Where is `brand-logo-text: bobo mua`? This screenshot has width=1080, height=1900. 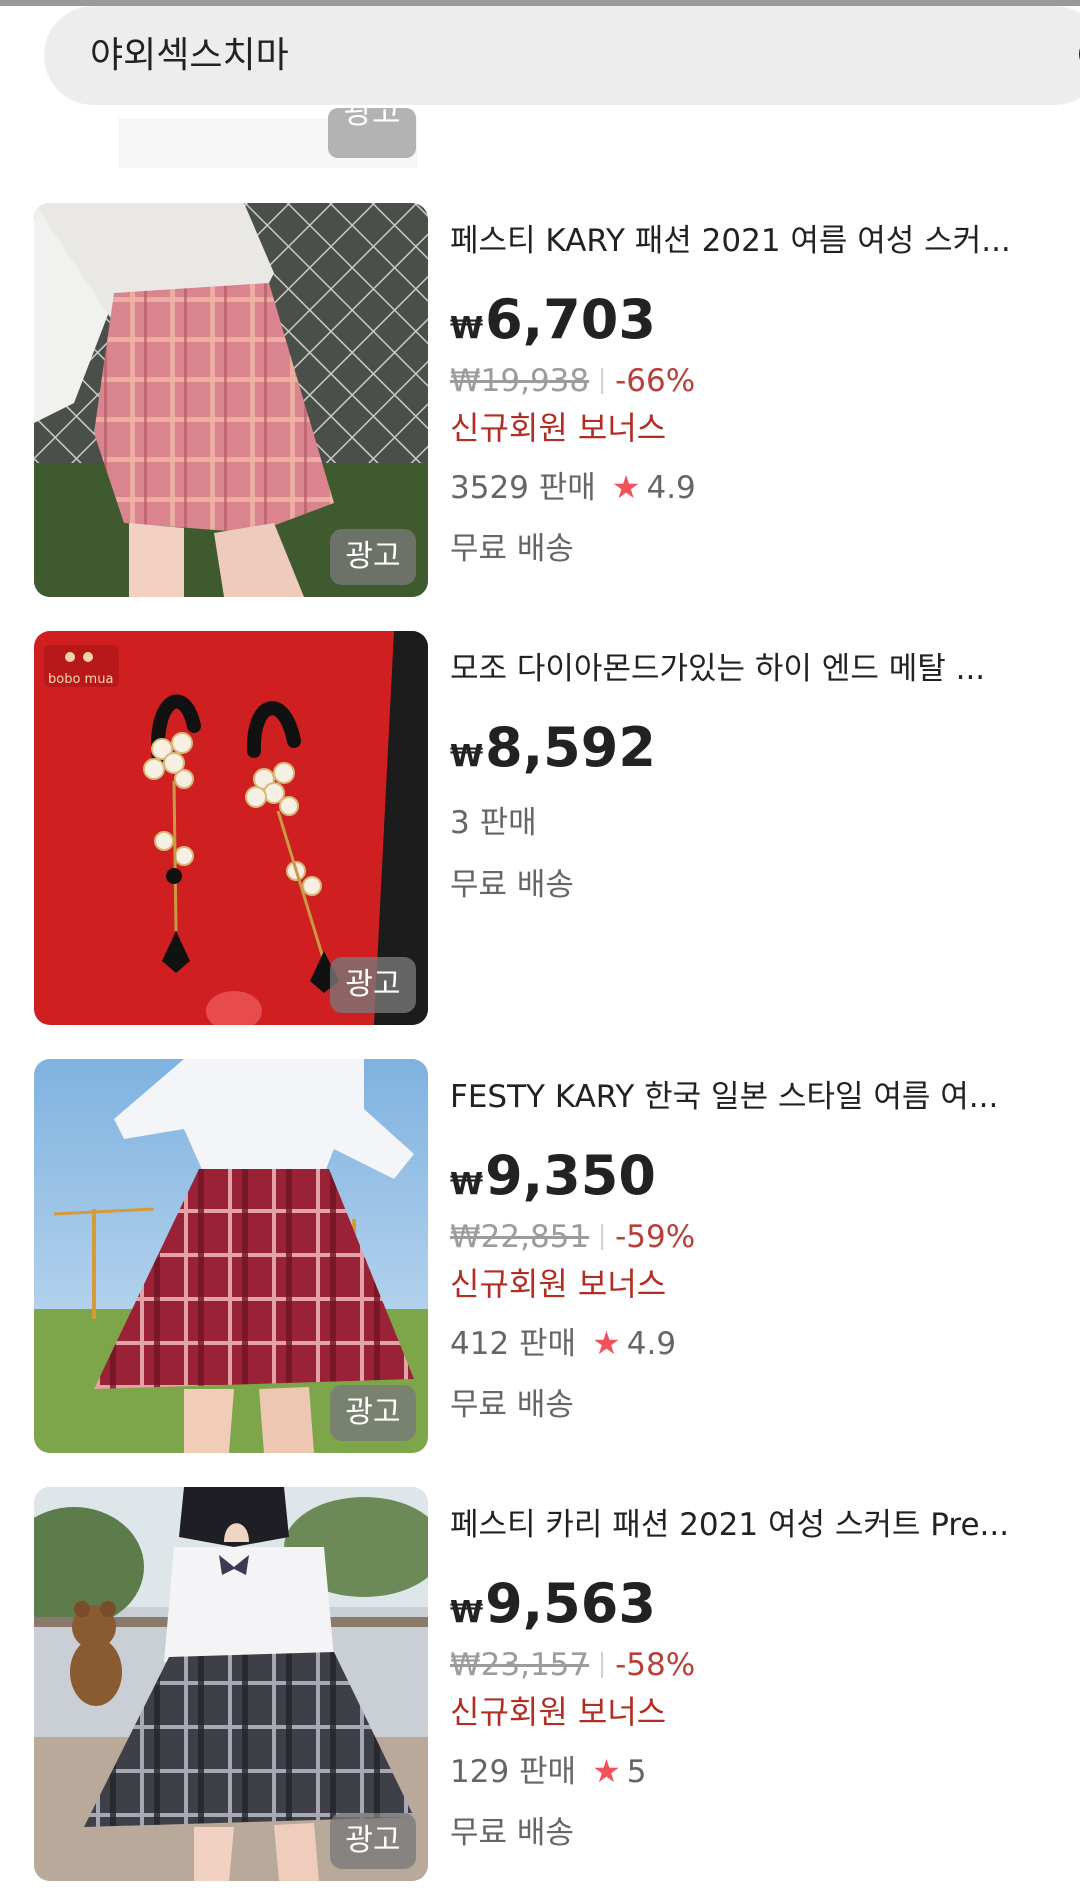
brand-logo-text: bobo mua is located at coordinates (80, 679).